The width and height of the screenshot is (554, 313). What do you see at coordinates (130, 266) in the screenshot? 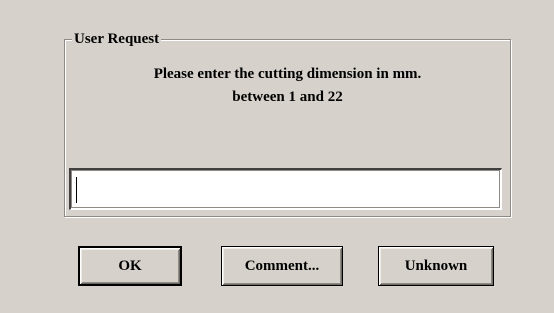
I see `ok-button: OK` at bounding box center [130, 266].